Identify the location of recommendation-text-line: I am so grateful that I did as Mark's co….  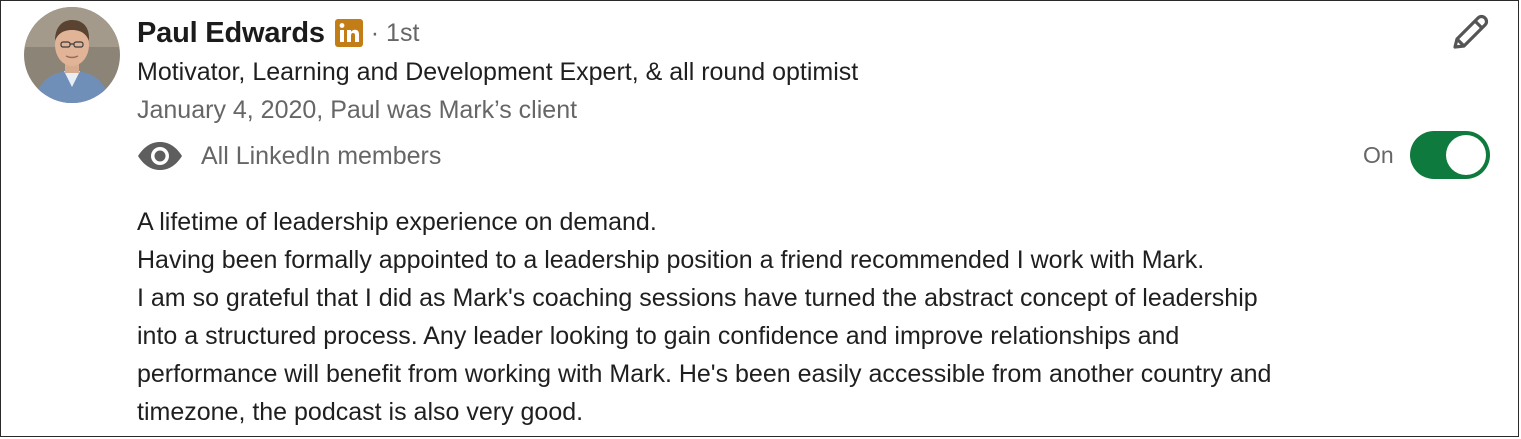
(697, 298).